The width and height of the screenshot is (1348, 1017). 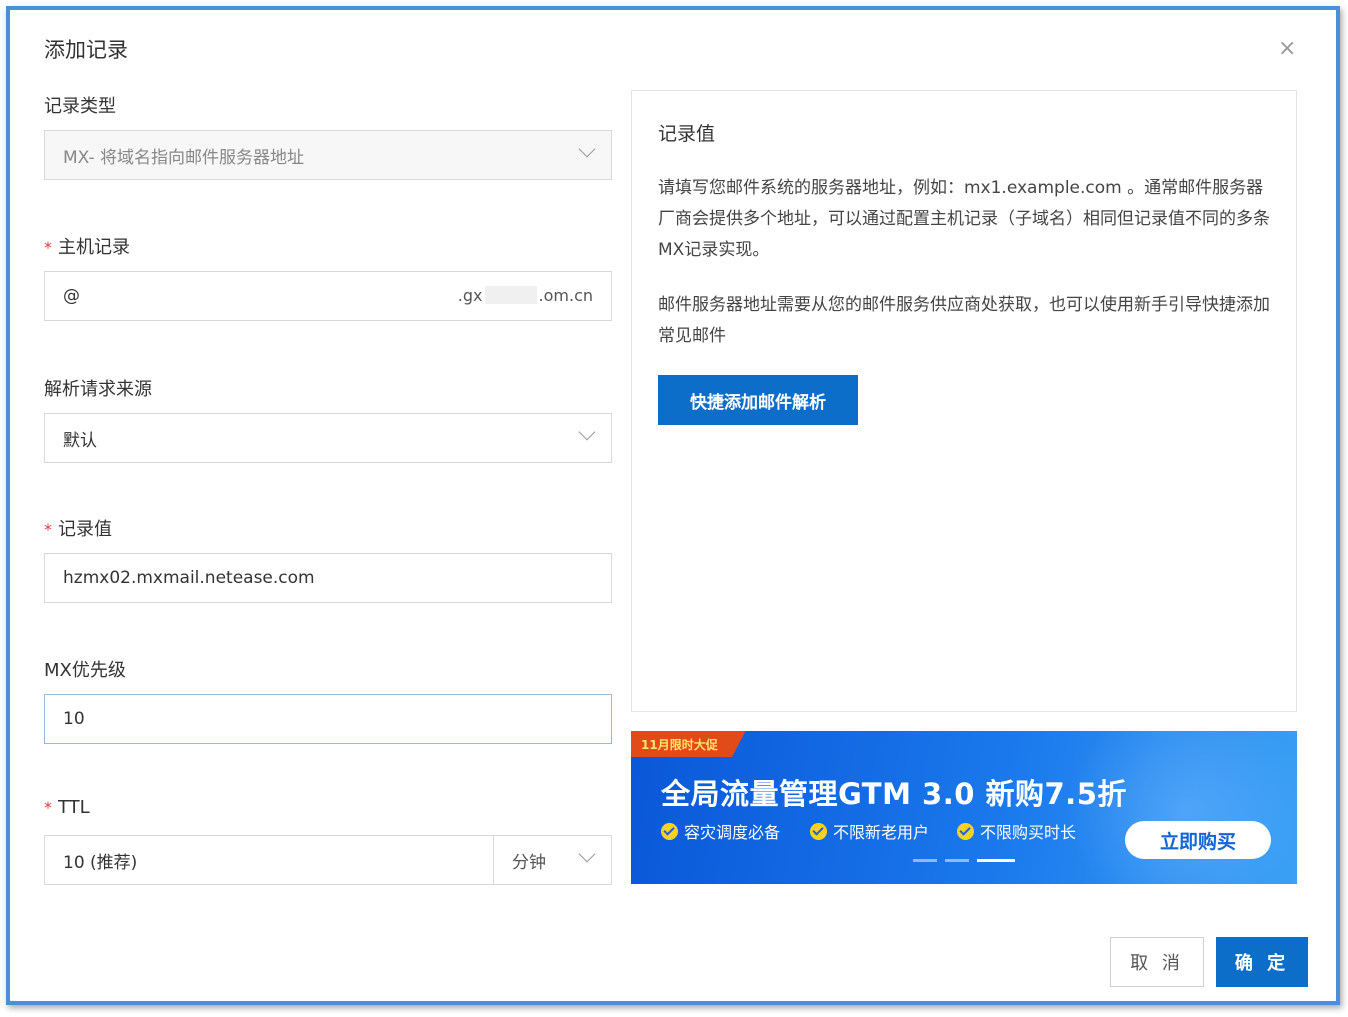 What do you see at coordinates (71, 296) in the screenshot?
I see `host-value: @` at bounding box center [71, 296].